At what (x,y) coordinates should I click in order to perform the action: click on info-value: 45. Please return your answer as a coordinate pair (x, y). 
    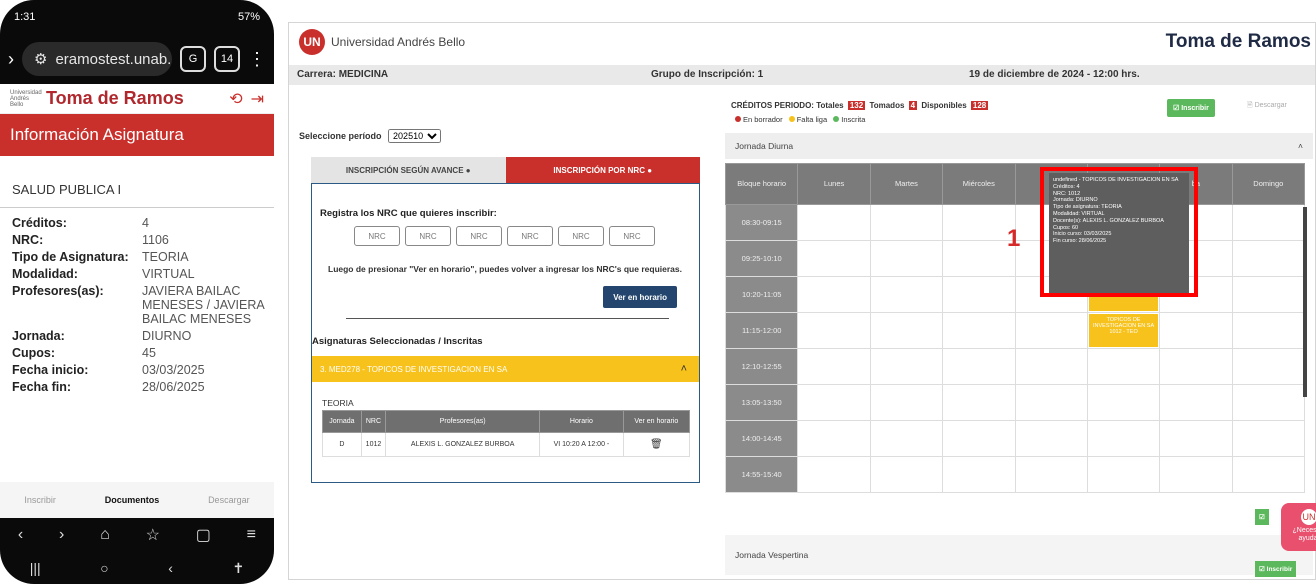
    Looking at the image, I should click on (149, 353).